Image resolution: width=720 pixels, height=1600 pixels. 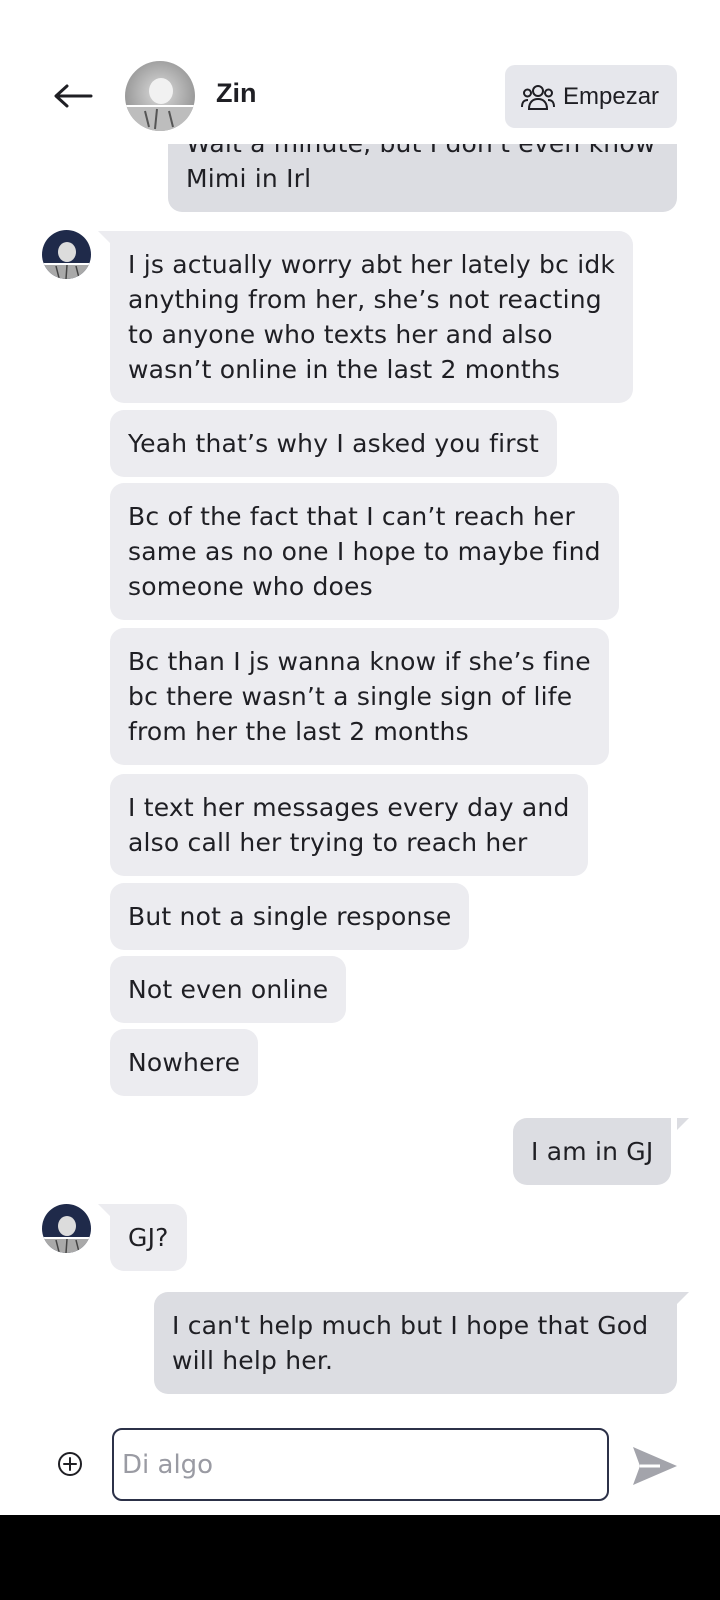 I want to click on back-button, so click(x=73, y=96).